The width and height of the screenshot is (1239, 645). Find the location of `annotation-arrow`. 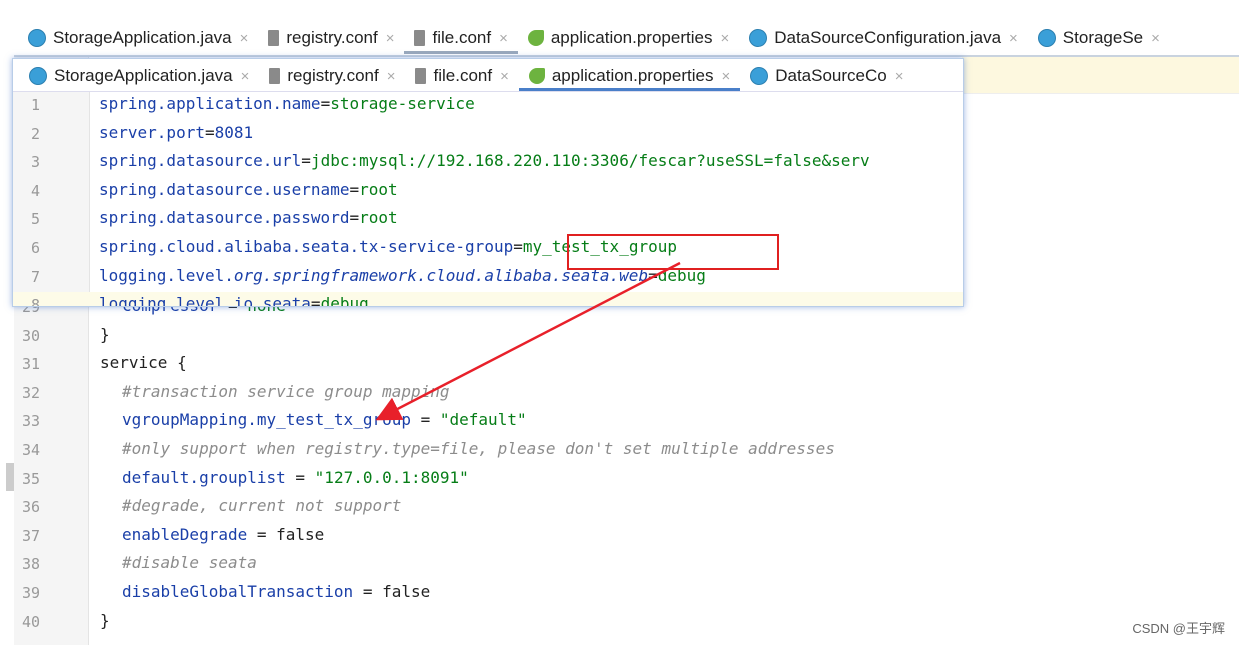

annotation-arrow is located at coordinates (528, 341).